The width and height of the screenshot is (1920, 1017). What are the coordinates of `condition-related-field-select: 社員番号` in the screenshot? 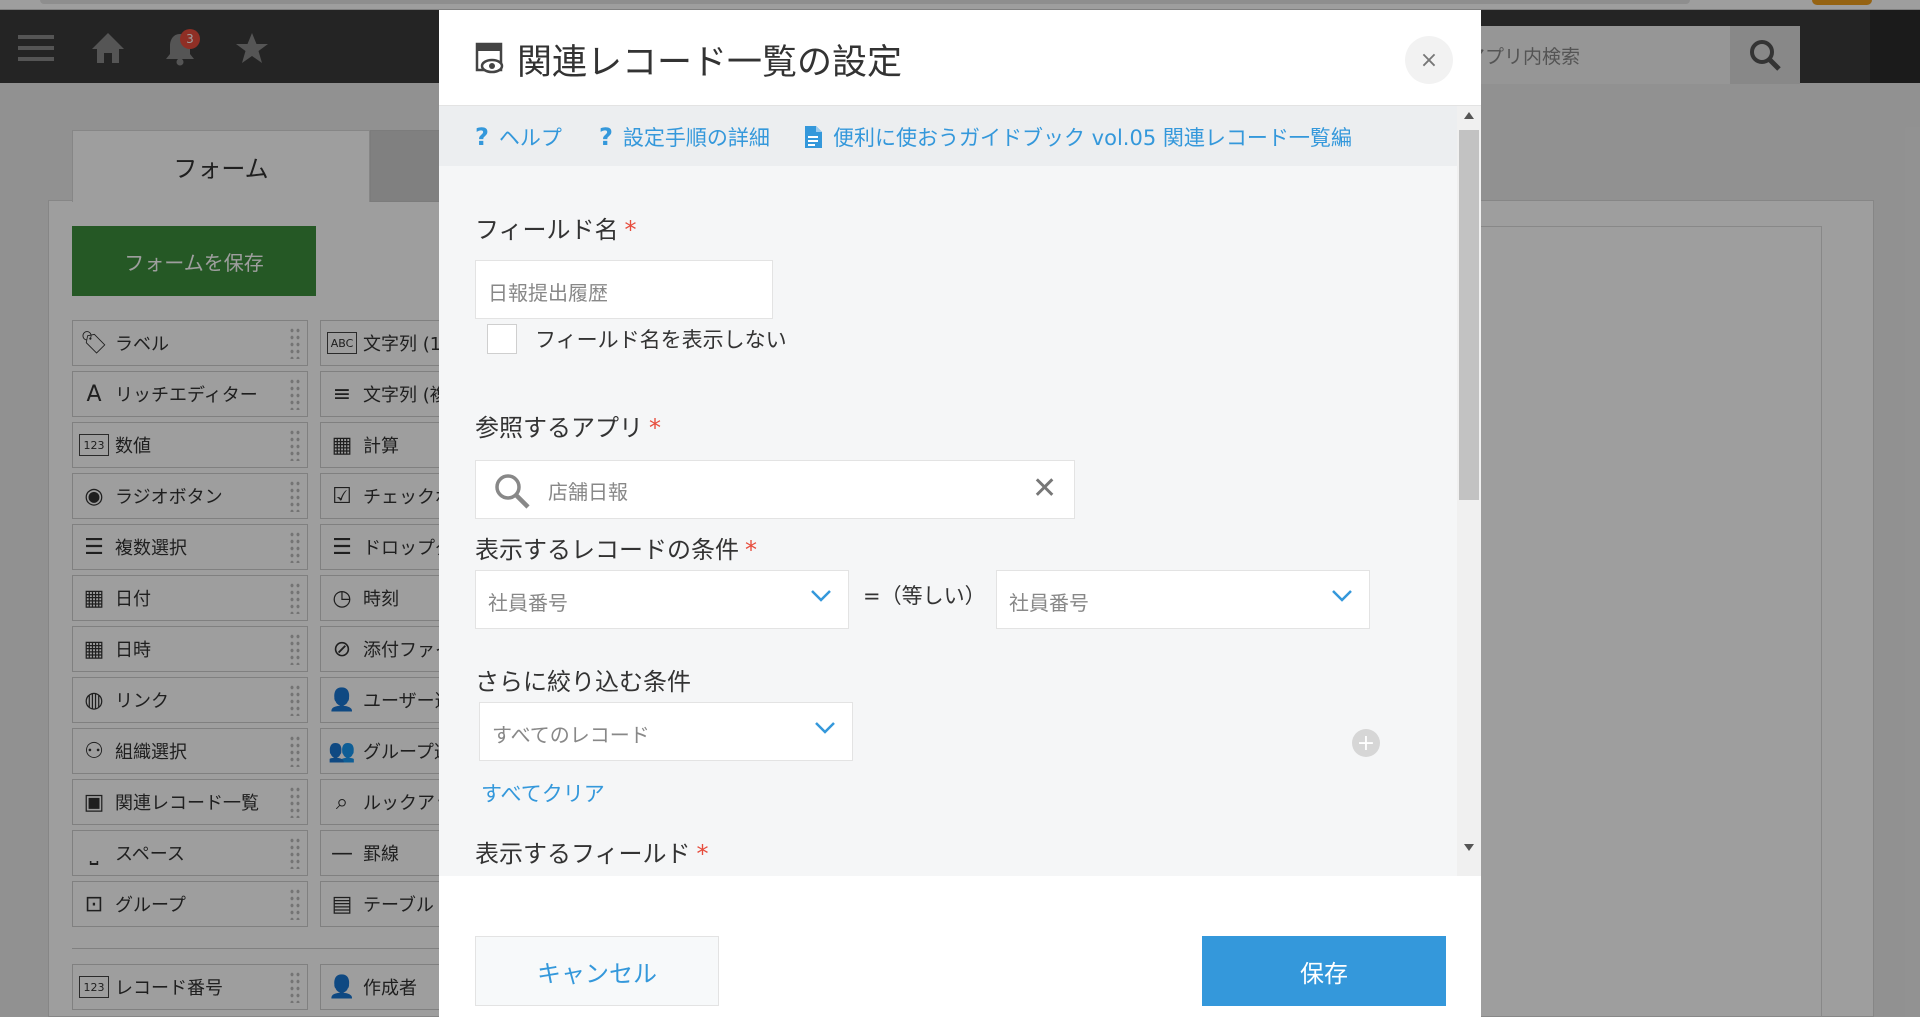 It's located at (1183, 599).